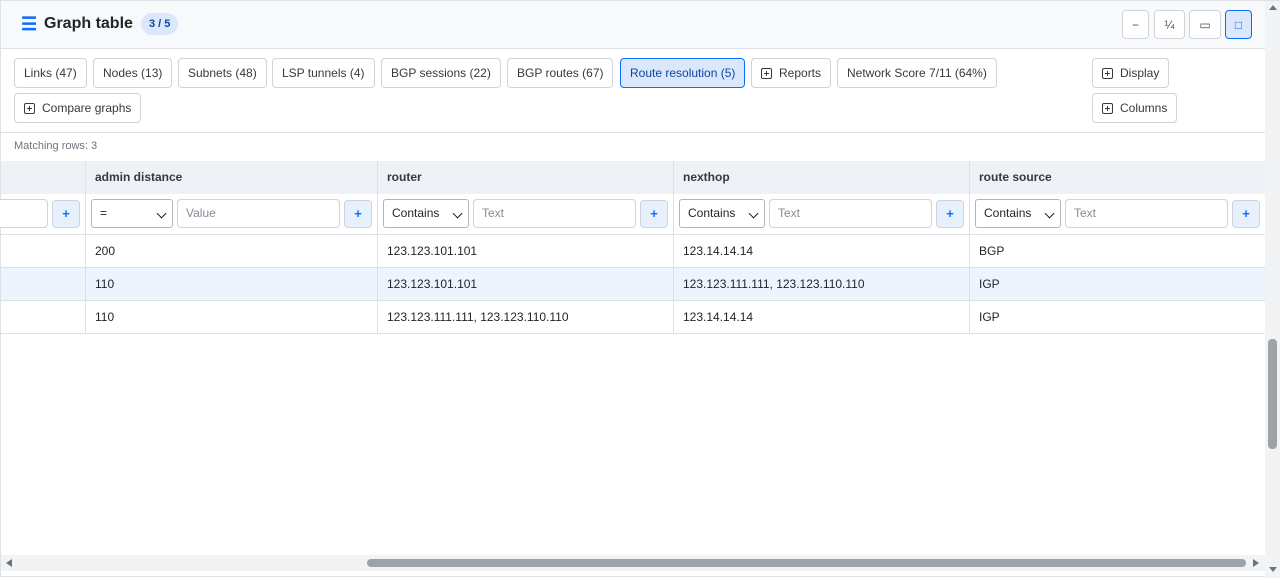  I want to click on column-header-nexthop: nexthop, so click(822, 177).